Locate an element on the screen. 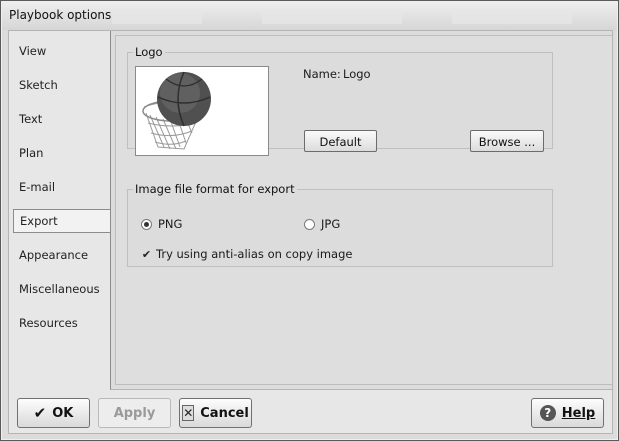 This screenshot has height=441, width=619. cancel-button-label: Cancel is located at coordinates (224, 413).